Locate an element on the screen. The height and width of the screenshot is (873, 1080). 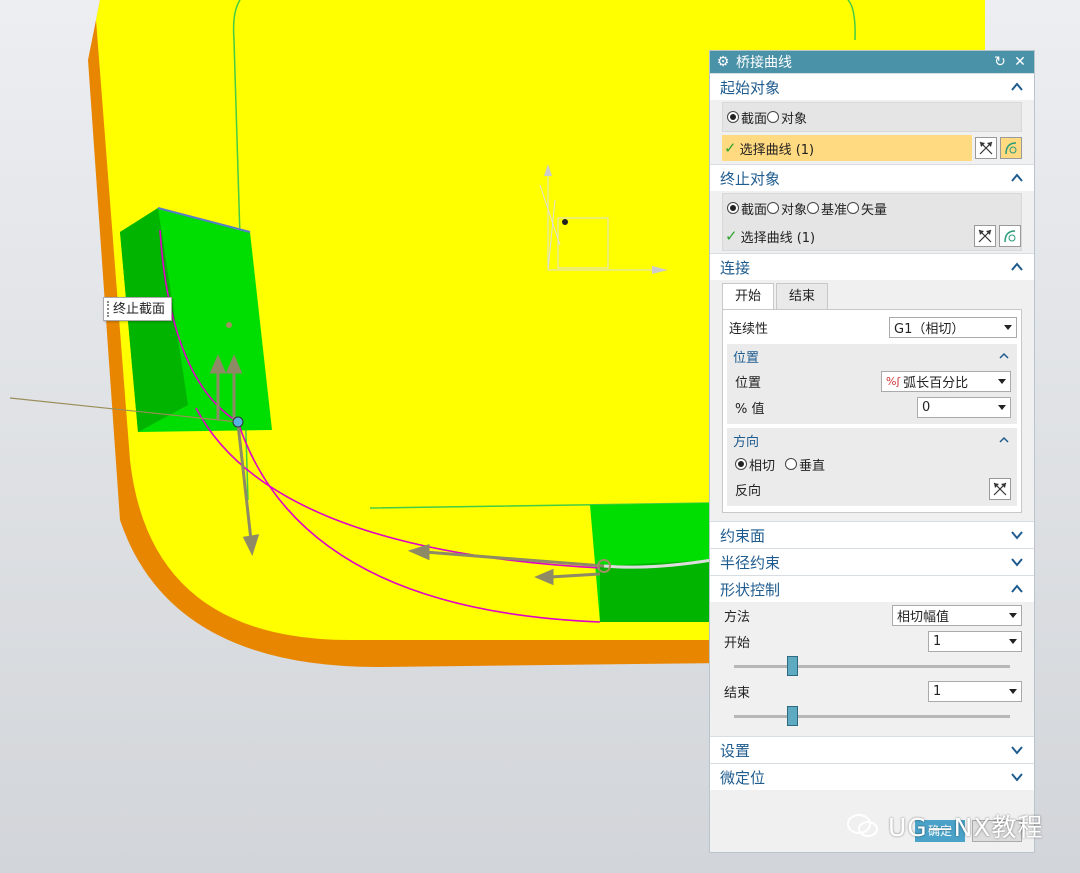
radio-label: 基准 is located at coordinates (834, 210).